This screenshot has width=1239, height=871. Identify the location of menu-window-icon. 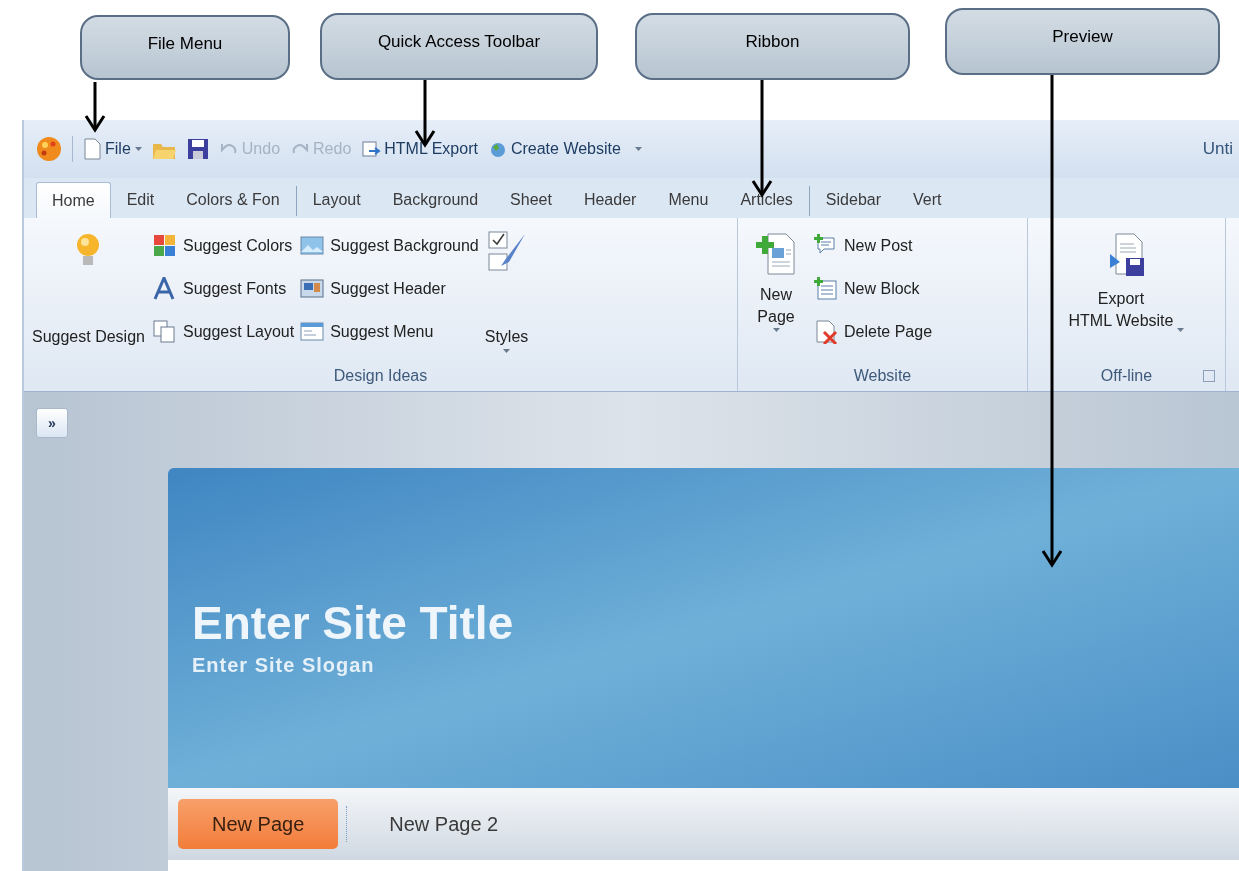
(312, 331).